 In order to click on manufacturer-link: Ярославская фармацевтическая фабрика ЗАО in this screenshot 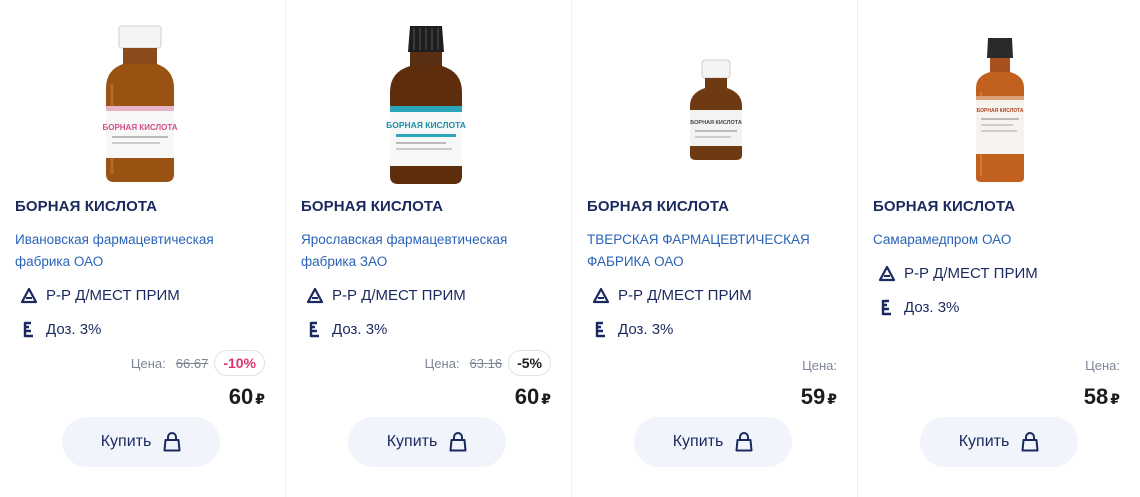, I will do `click(421, 251)`.